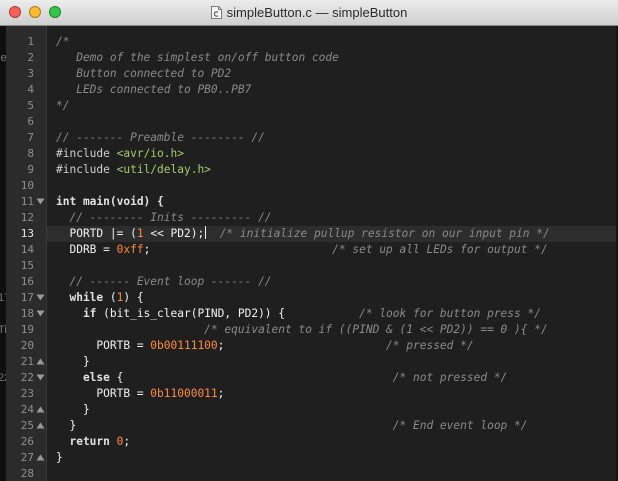 This screenshot has width=618, height=481. I want to click on line-number: 5, so click(30, 105).